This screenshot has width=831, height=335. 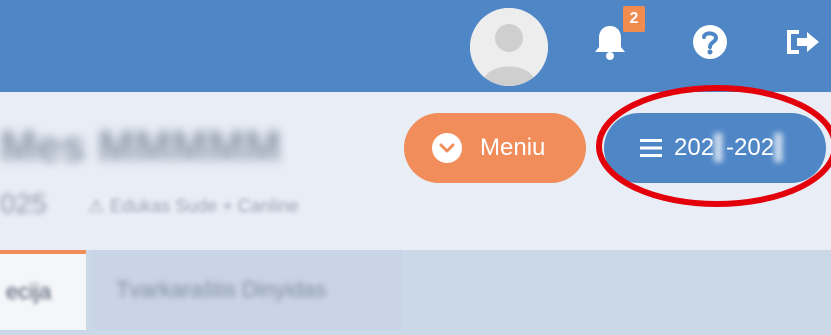 I want to click on school-year-selector: 202▌-202▌, so click(x=715, y=148).